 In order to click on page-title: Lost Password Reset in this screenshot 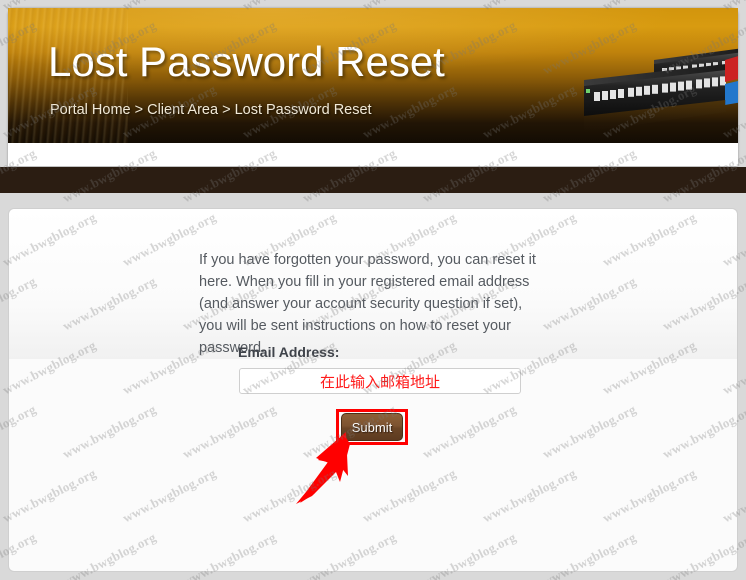, I will do `click(246, 61)`.